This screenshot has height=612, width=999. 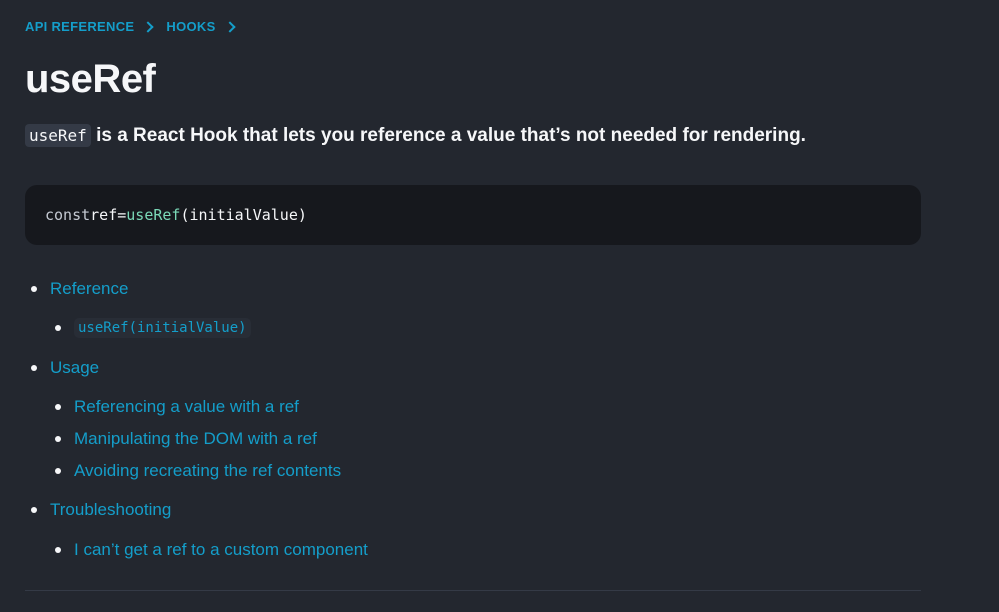 I want to click on toc-item-label: I can’t get a ref to a custom component, so click(x=221, y=549).